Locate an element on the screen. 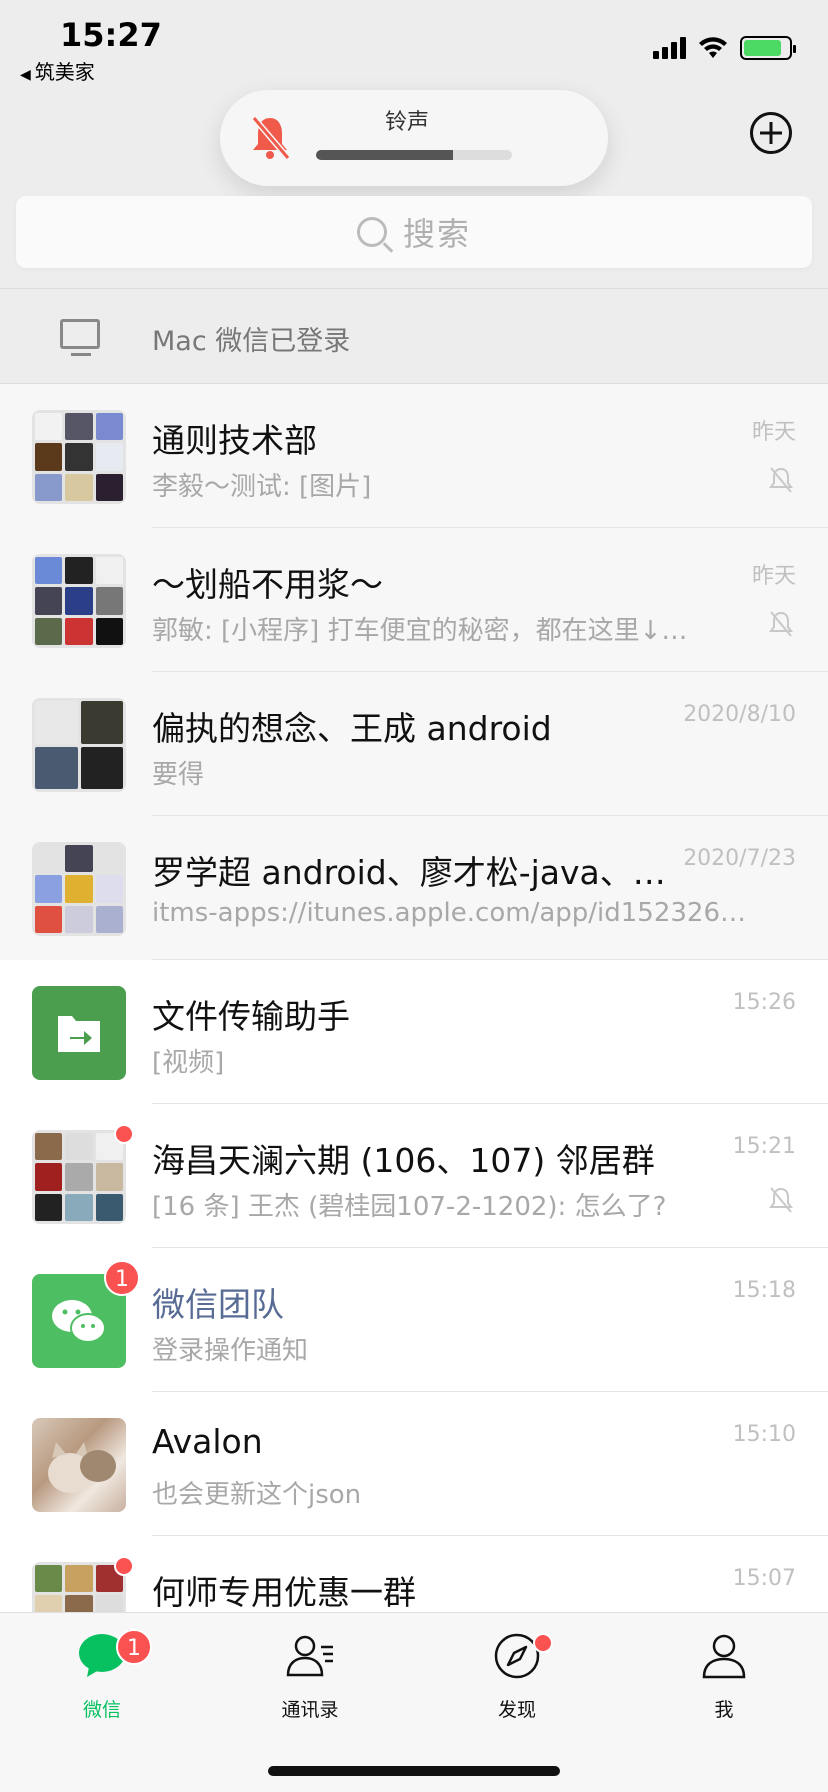  chat-item: Avalon 也会更新这个json 15:10 is located at coordinates (414, 1464).